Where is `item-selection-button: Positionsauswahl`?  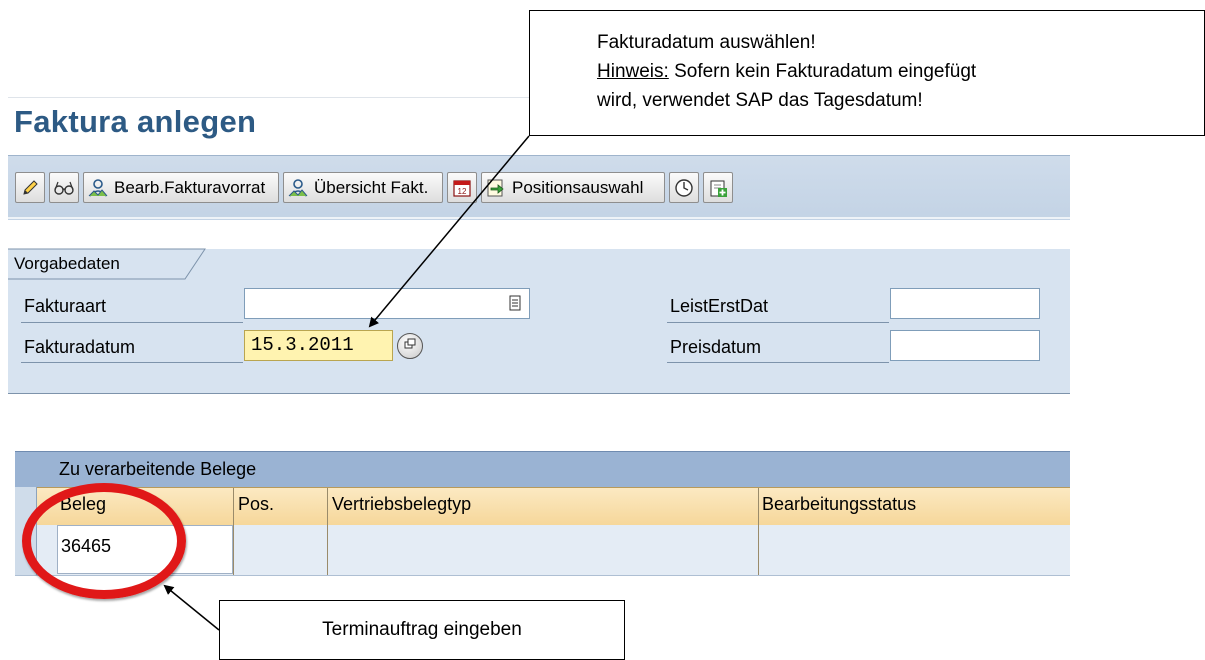 item-selection-button: Positionsauswahl is located at coordinates (573, 187).